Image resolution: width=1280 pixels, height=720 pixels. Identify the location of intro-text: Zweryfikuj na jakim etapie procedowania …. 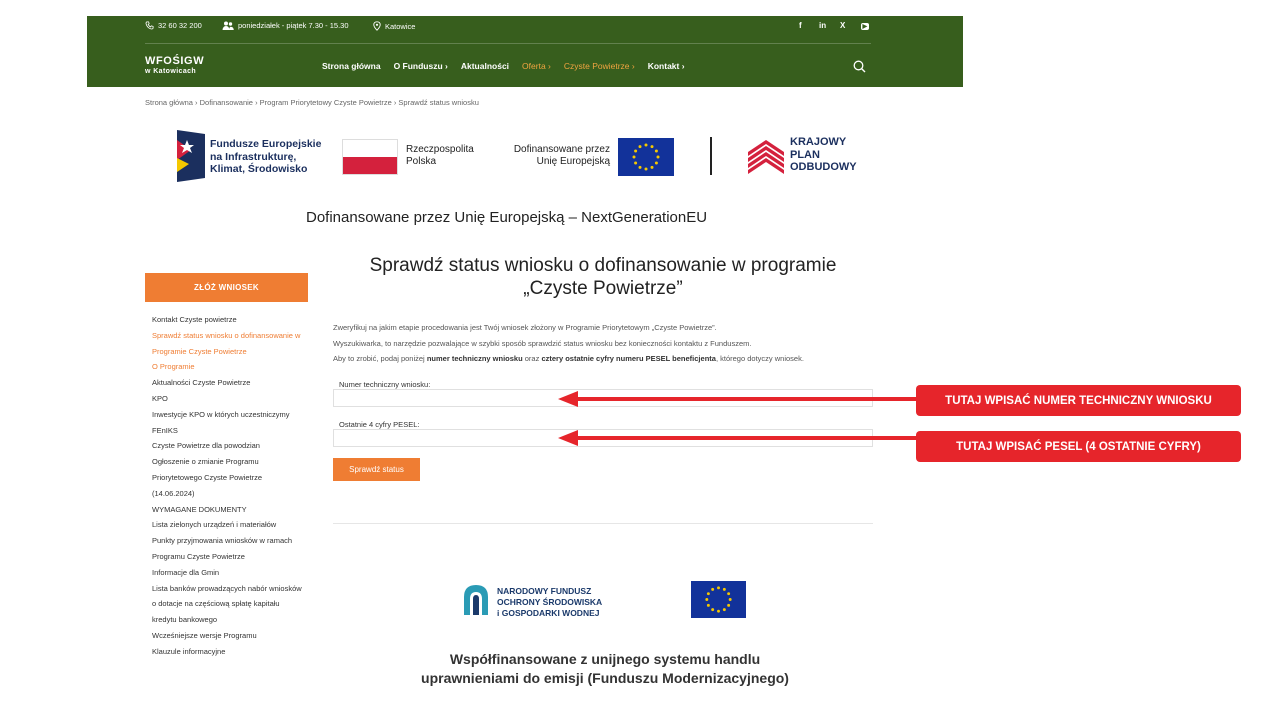
(605, 343).